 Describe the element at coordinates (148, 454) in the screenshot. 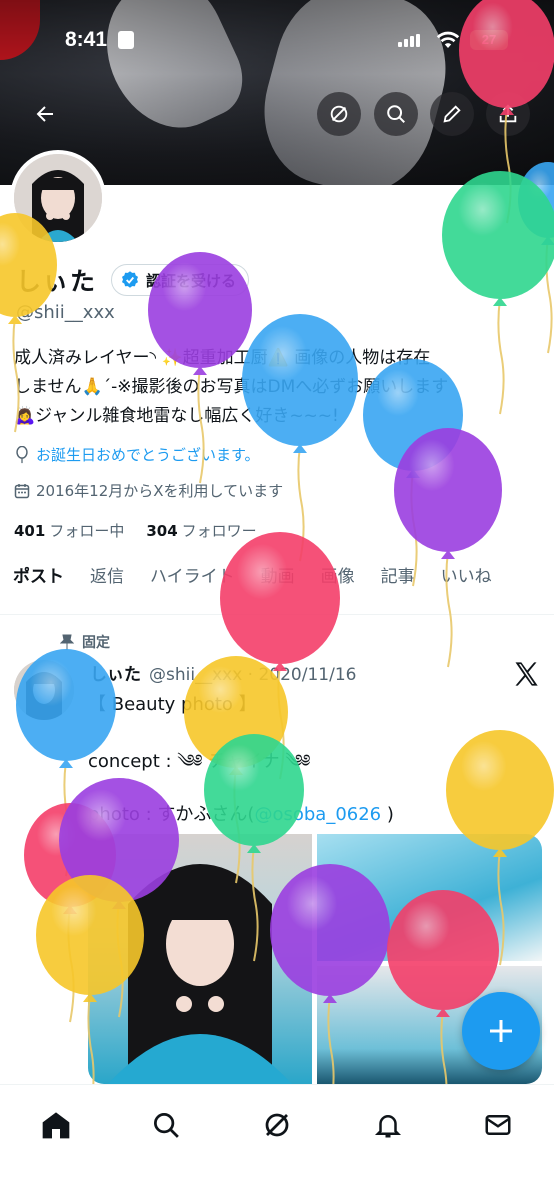

I see `birthday-text: お誕生日おめでとうございます。` at that location.